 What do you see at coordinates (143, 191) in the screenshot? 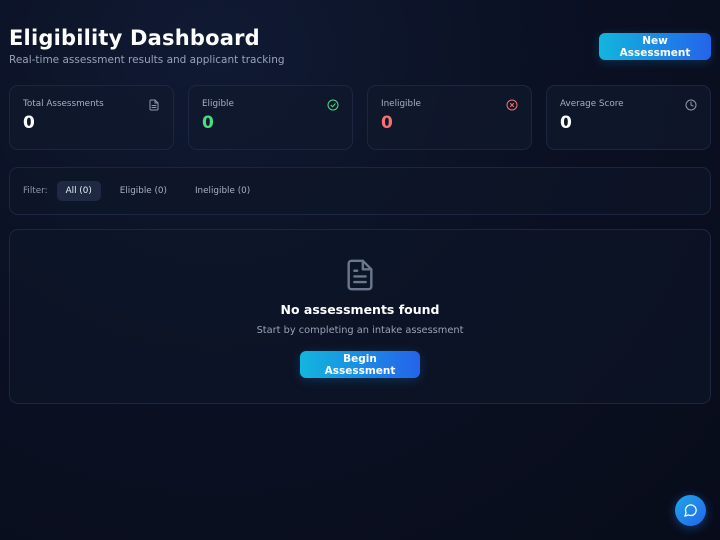
I see `filter-chip-eligible: Eligible (0)` at bounding box center [143, 191].